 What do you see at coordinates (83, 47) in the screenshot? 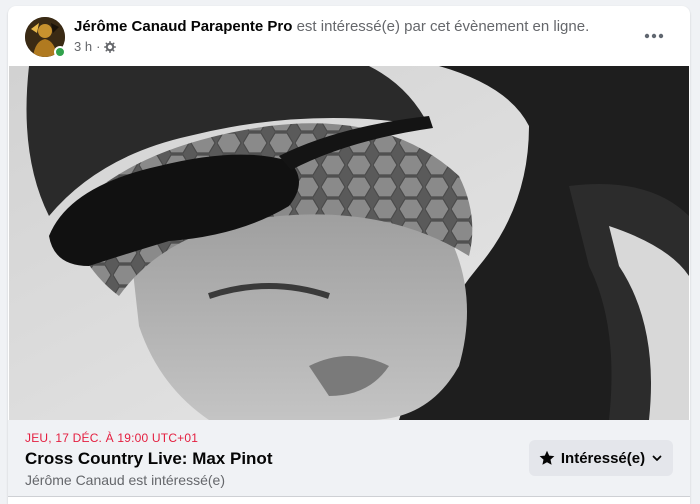
I see `post-timestamp: 3 h` at bounding box center [83, 47].